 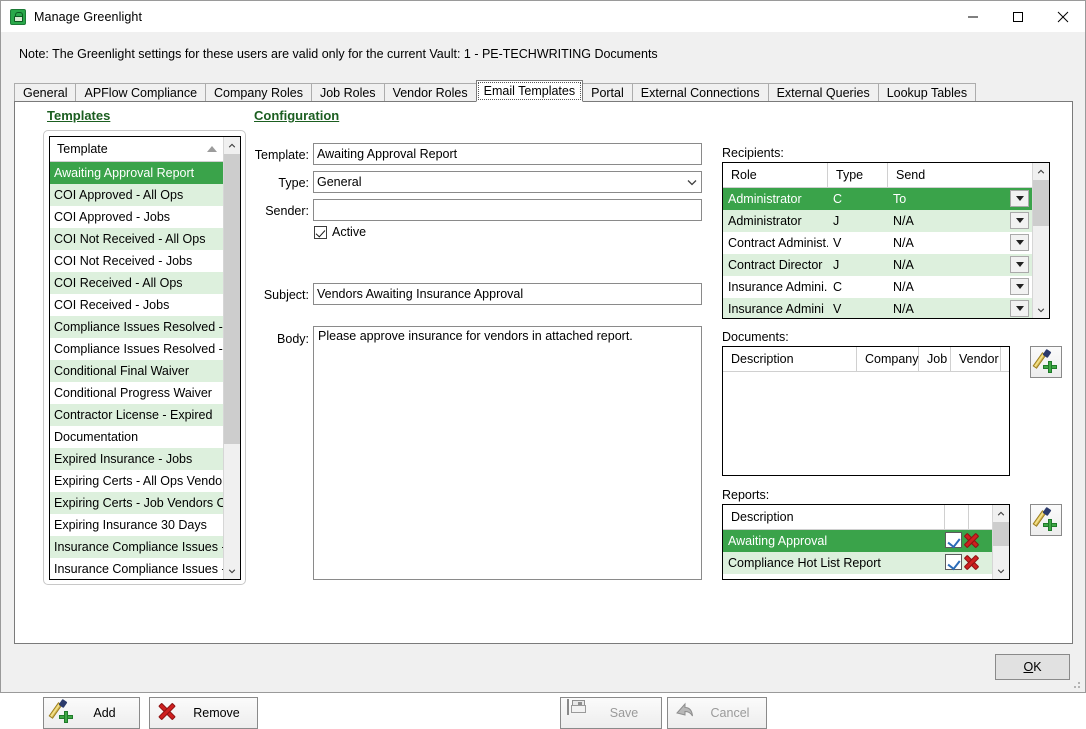 What do you see at coordinates (607, 92) in the screenshot?
I see `tab-portal: Portal` at bounding box center [607, 92].